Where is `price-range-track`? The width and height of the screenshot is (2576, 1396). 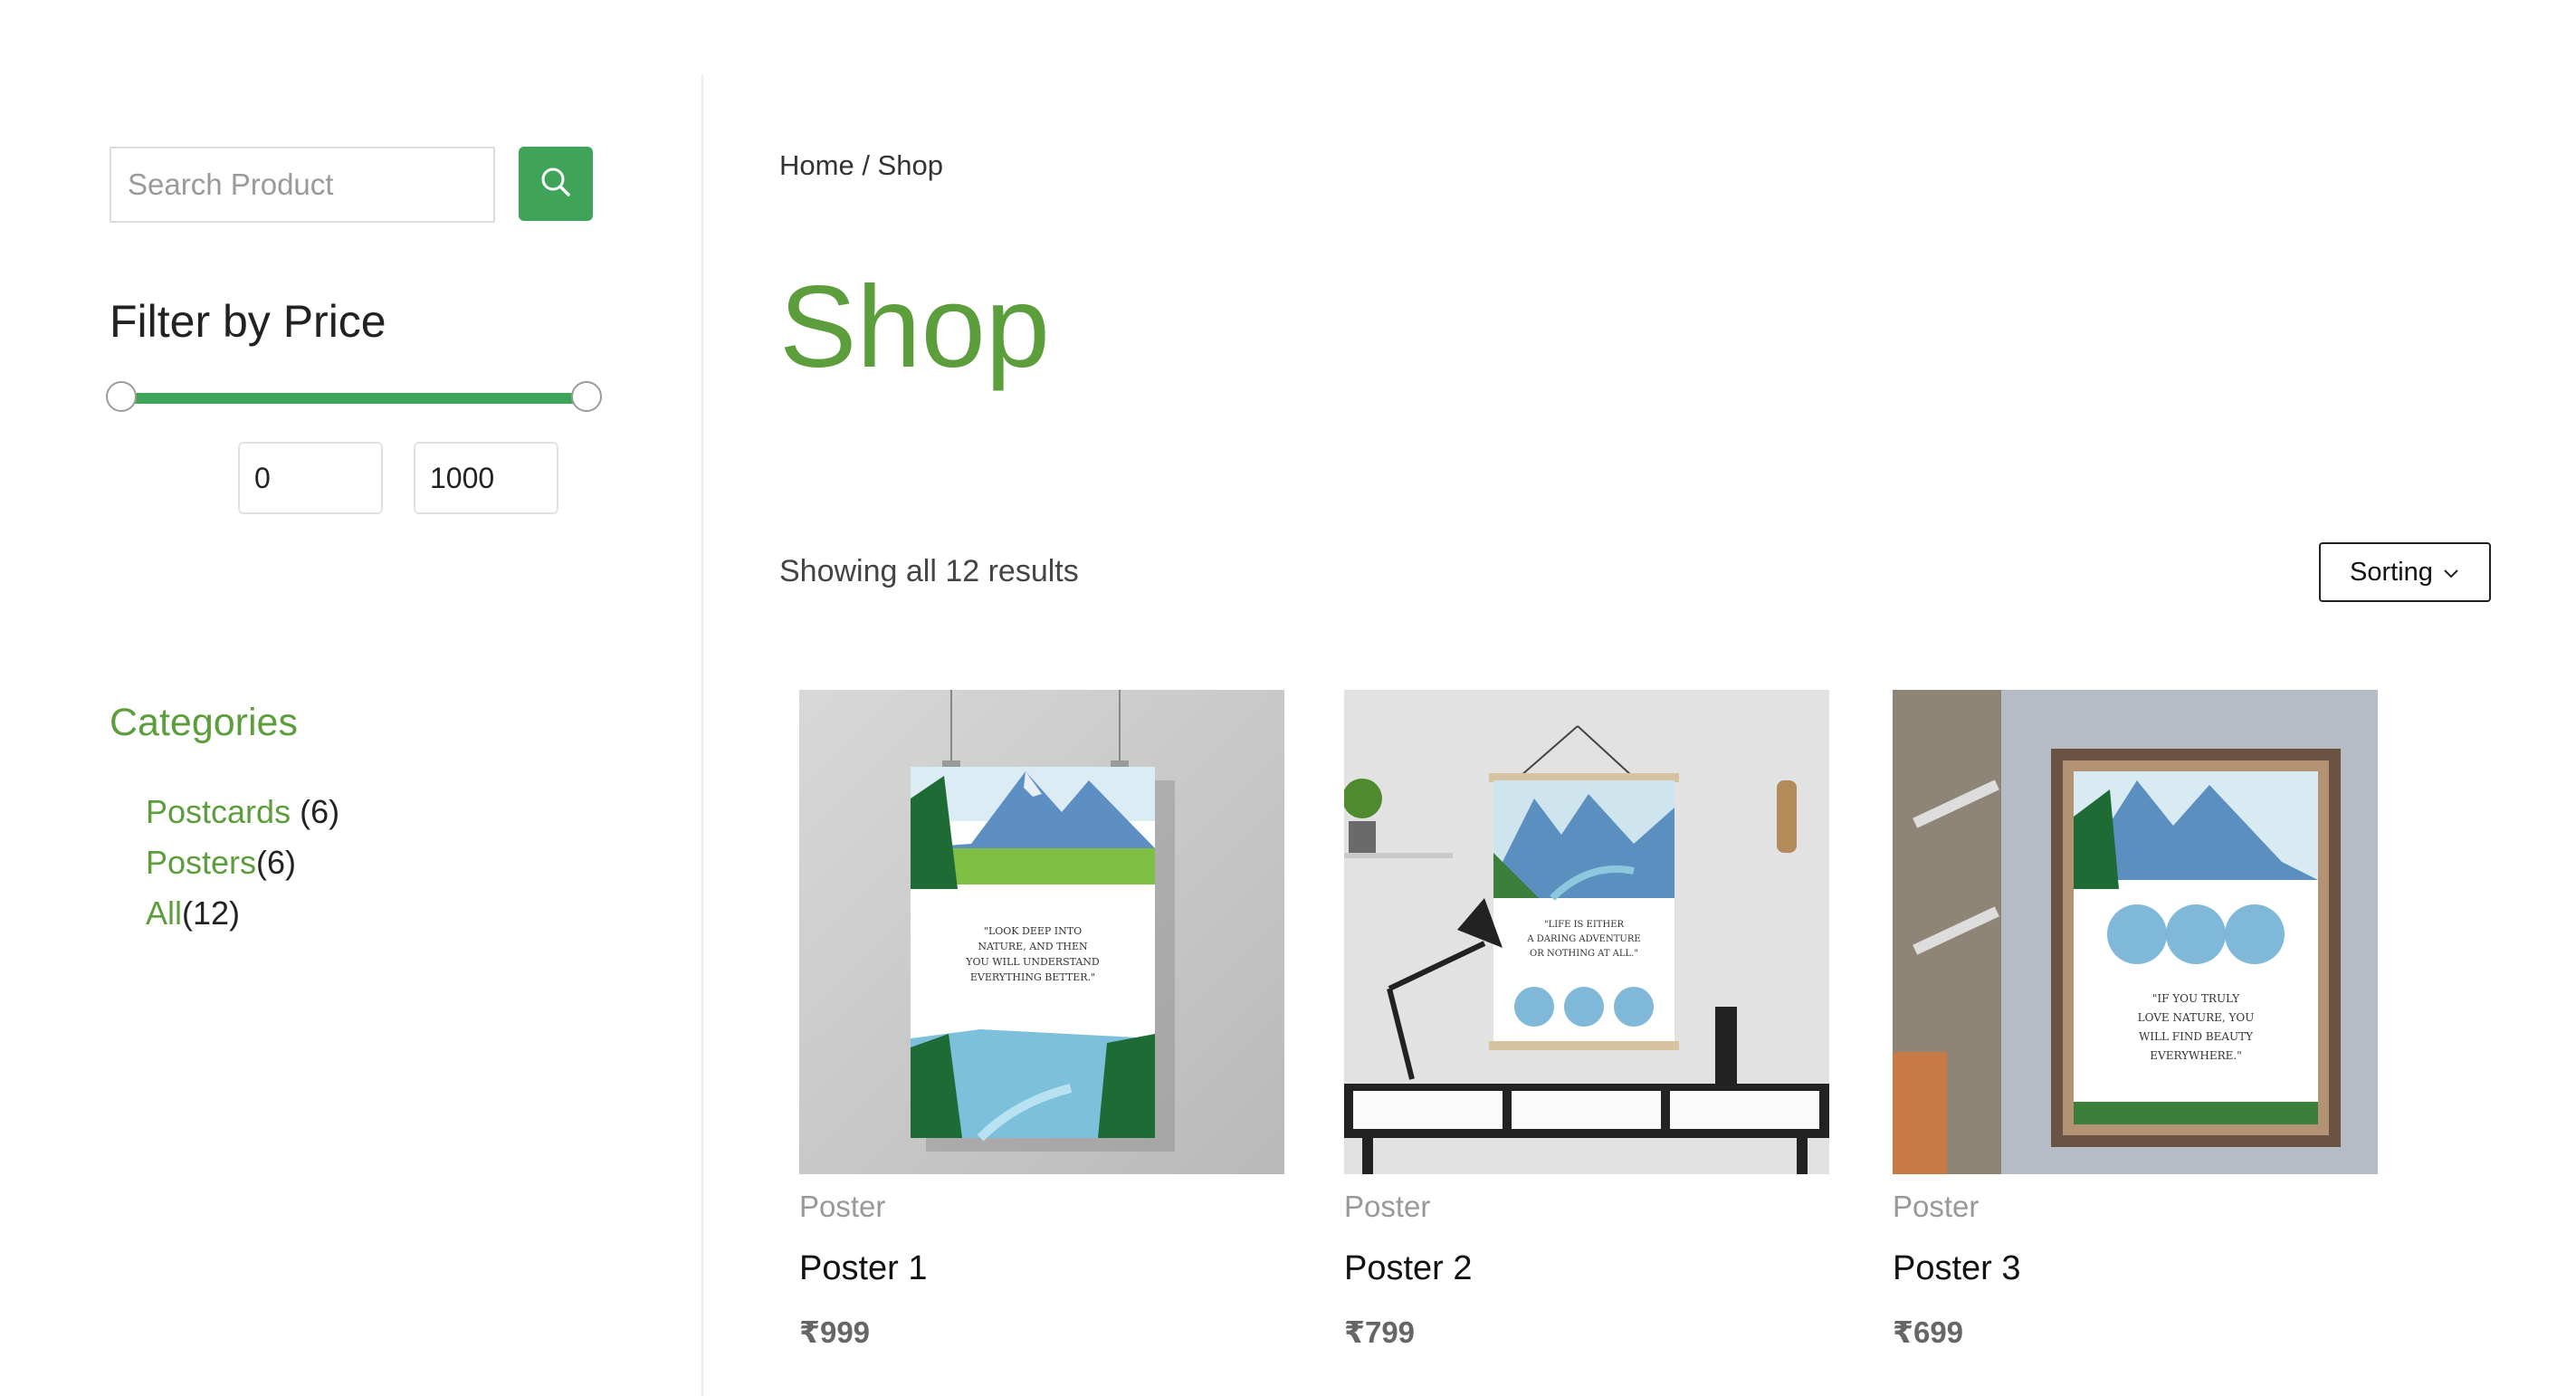 price-range-track is located at coordinates (354, 398).